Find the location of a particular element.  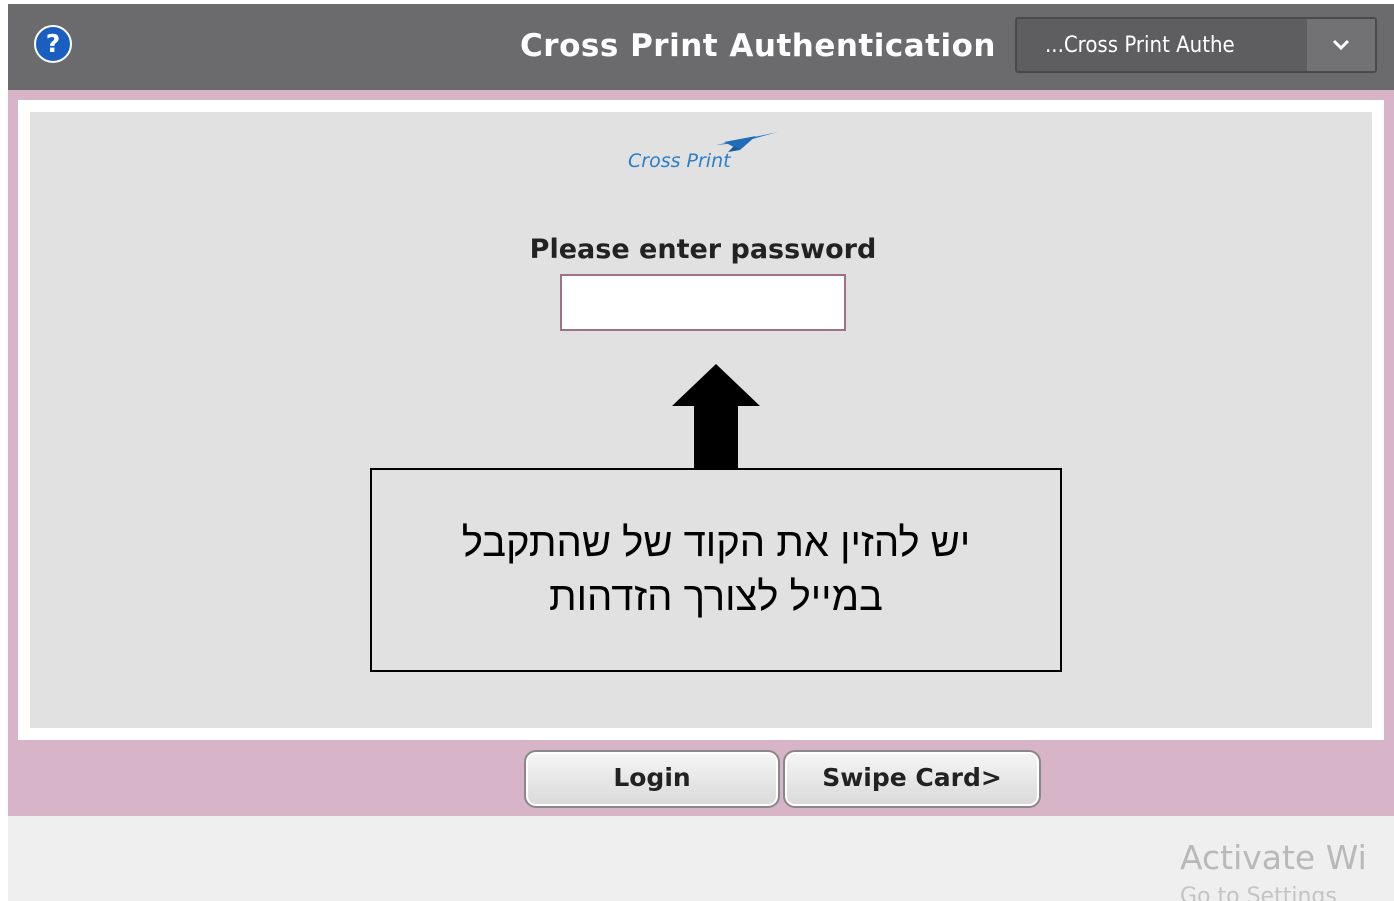

chevron-down-icon is located at coordinates (1341, 45).